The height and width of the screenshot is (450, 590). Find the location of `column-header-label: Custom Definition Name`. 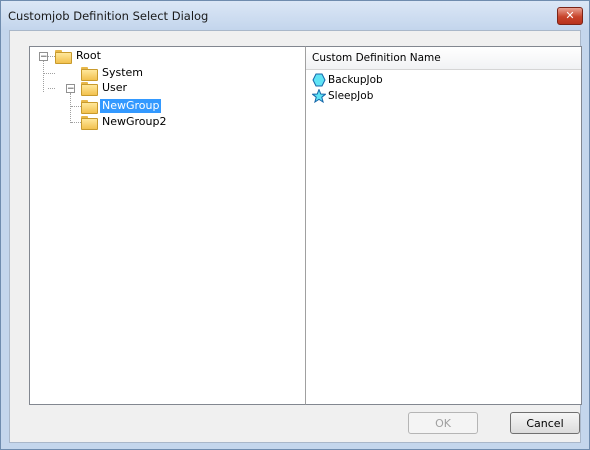

column-header-label: Custom Definition Name is located at coordinates (376, 58).